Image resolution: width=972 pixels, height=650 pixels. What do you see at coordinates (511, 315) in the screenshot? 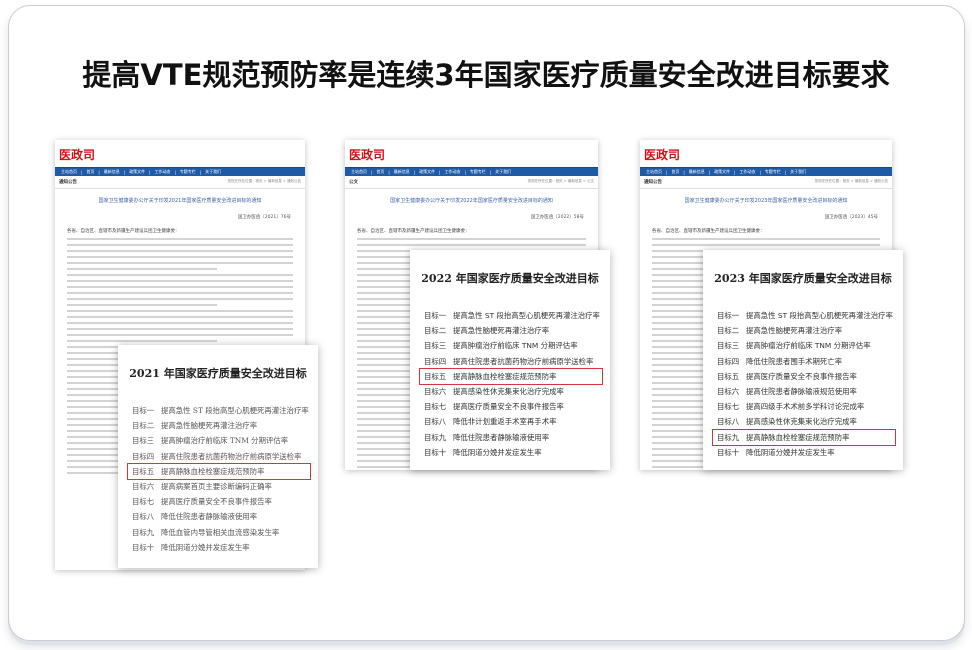
I see `goal-item: 目标一 提高急性 ST 段抬高型心肌梗死再灌注治疗率` at bounding box center [511, 315].